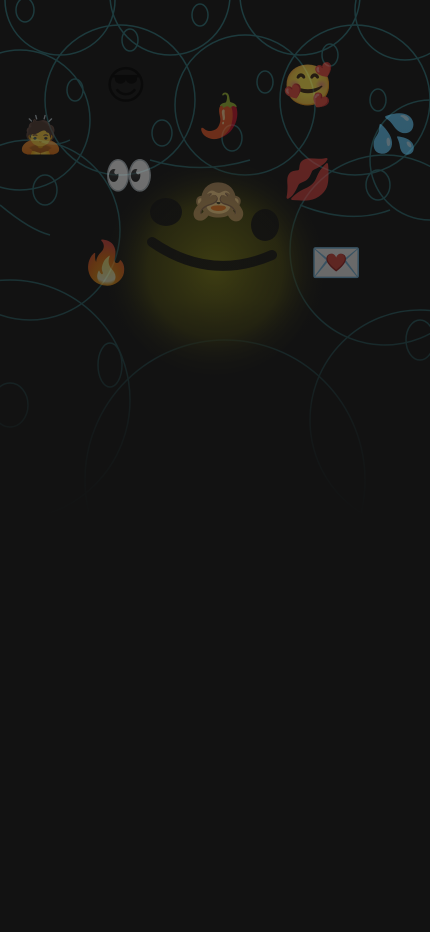  What do you see at coordinates (126, 86) in the screenshot?
I see `sunglasses-face-icon: 😎` at bounding box center [126, 86].